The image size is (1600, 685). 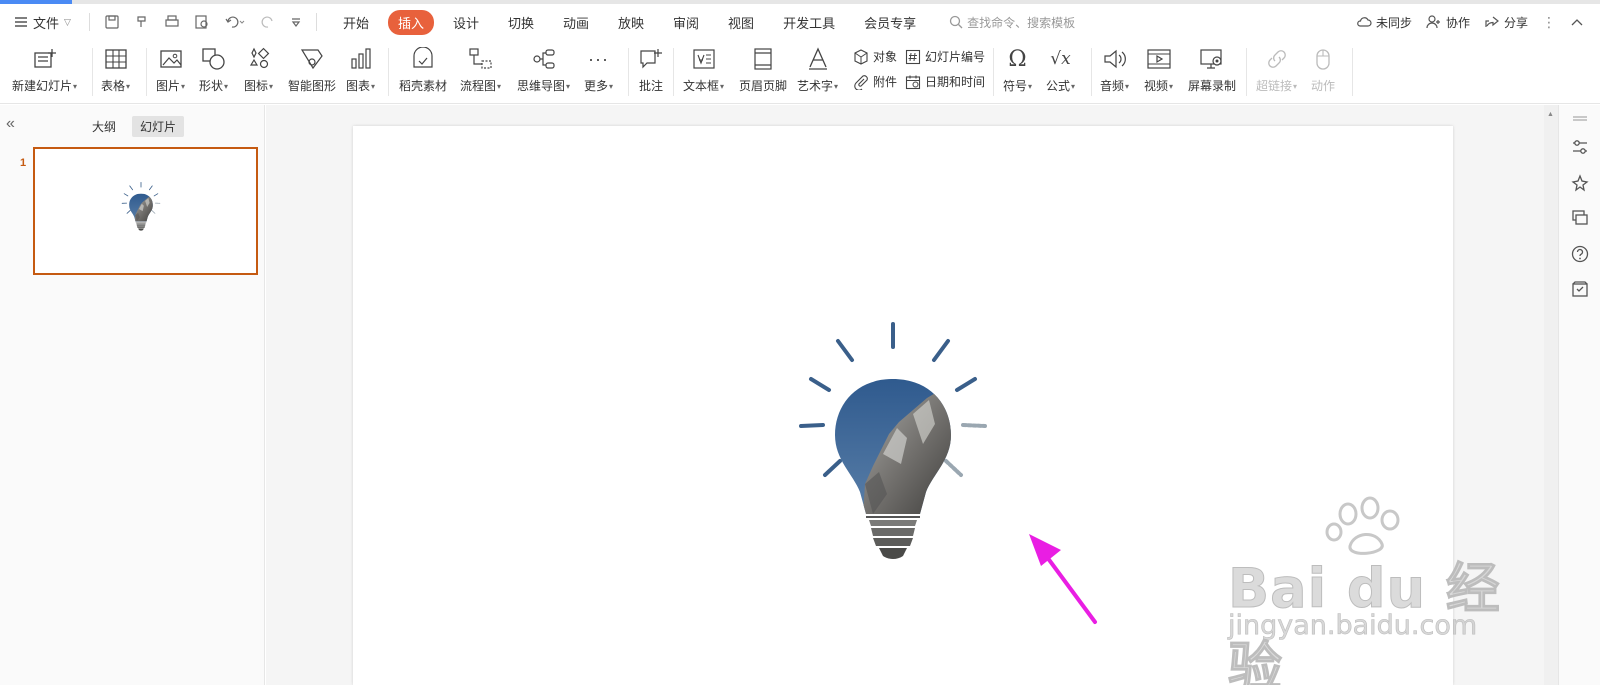 What do you see at coordinates (1550, 114) in the screenshot?
I see `scroll-up-arrow-icon: ▲` at bounding box center [1550, 114].